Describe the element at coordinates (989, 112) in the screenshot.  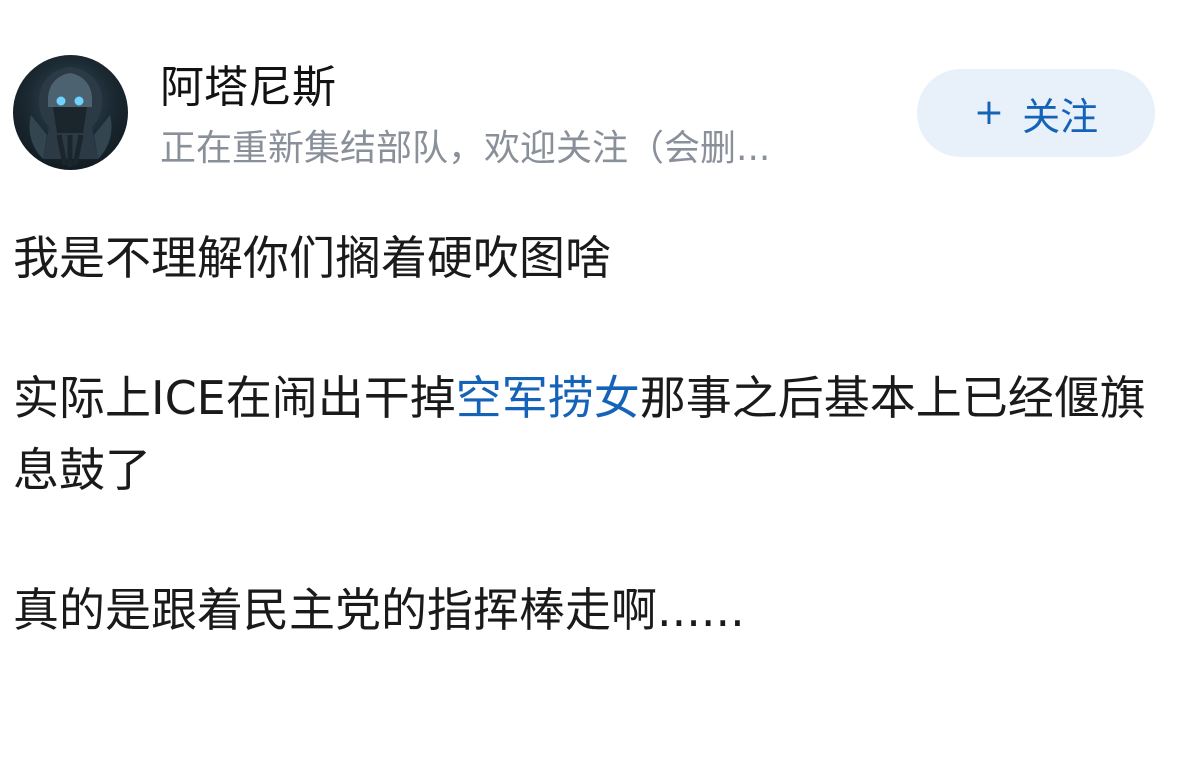
I see `plus-icon: +` at that location.